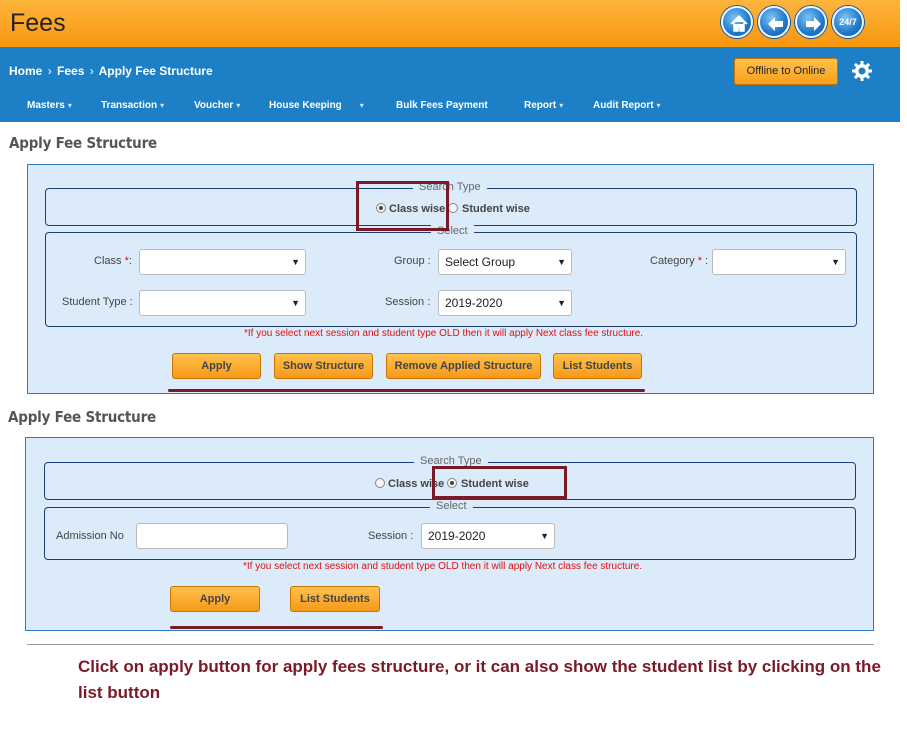  I want to click on select-fieldset-2: Select Admission No Session : 2019-2020 ▼, so click(450, 530).